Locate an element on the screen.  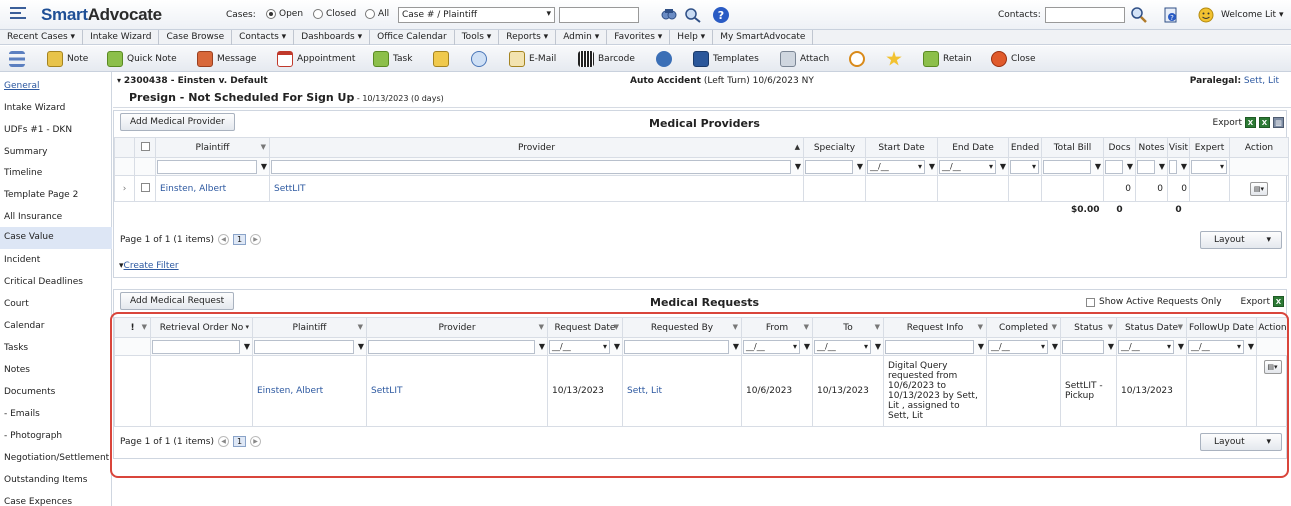
checklist-button is located at coordinates (441, 59).